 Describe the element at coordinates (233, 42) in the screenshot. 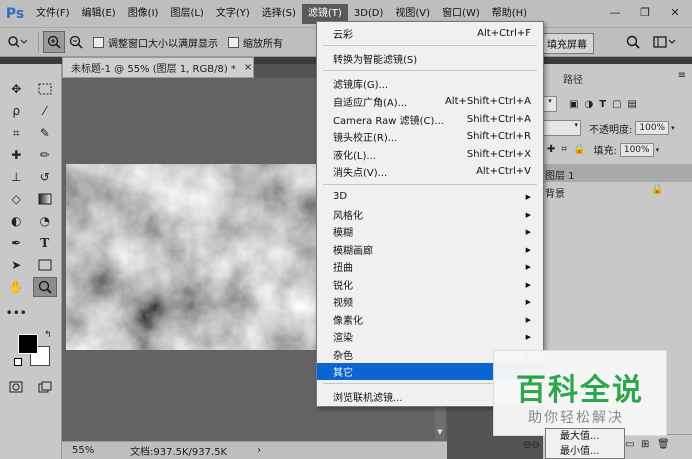

I see `zoom-all-checkbox` at that location.